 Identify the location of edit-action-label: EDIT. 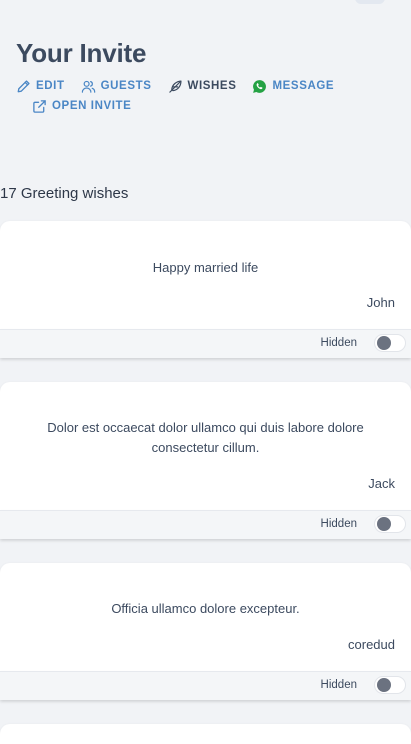
(50, 86).